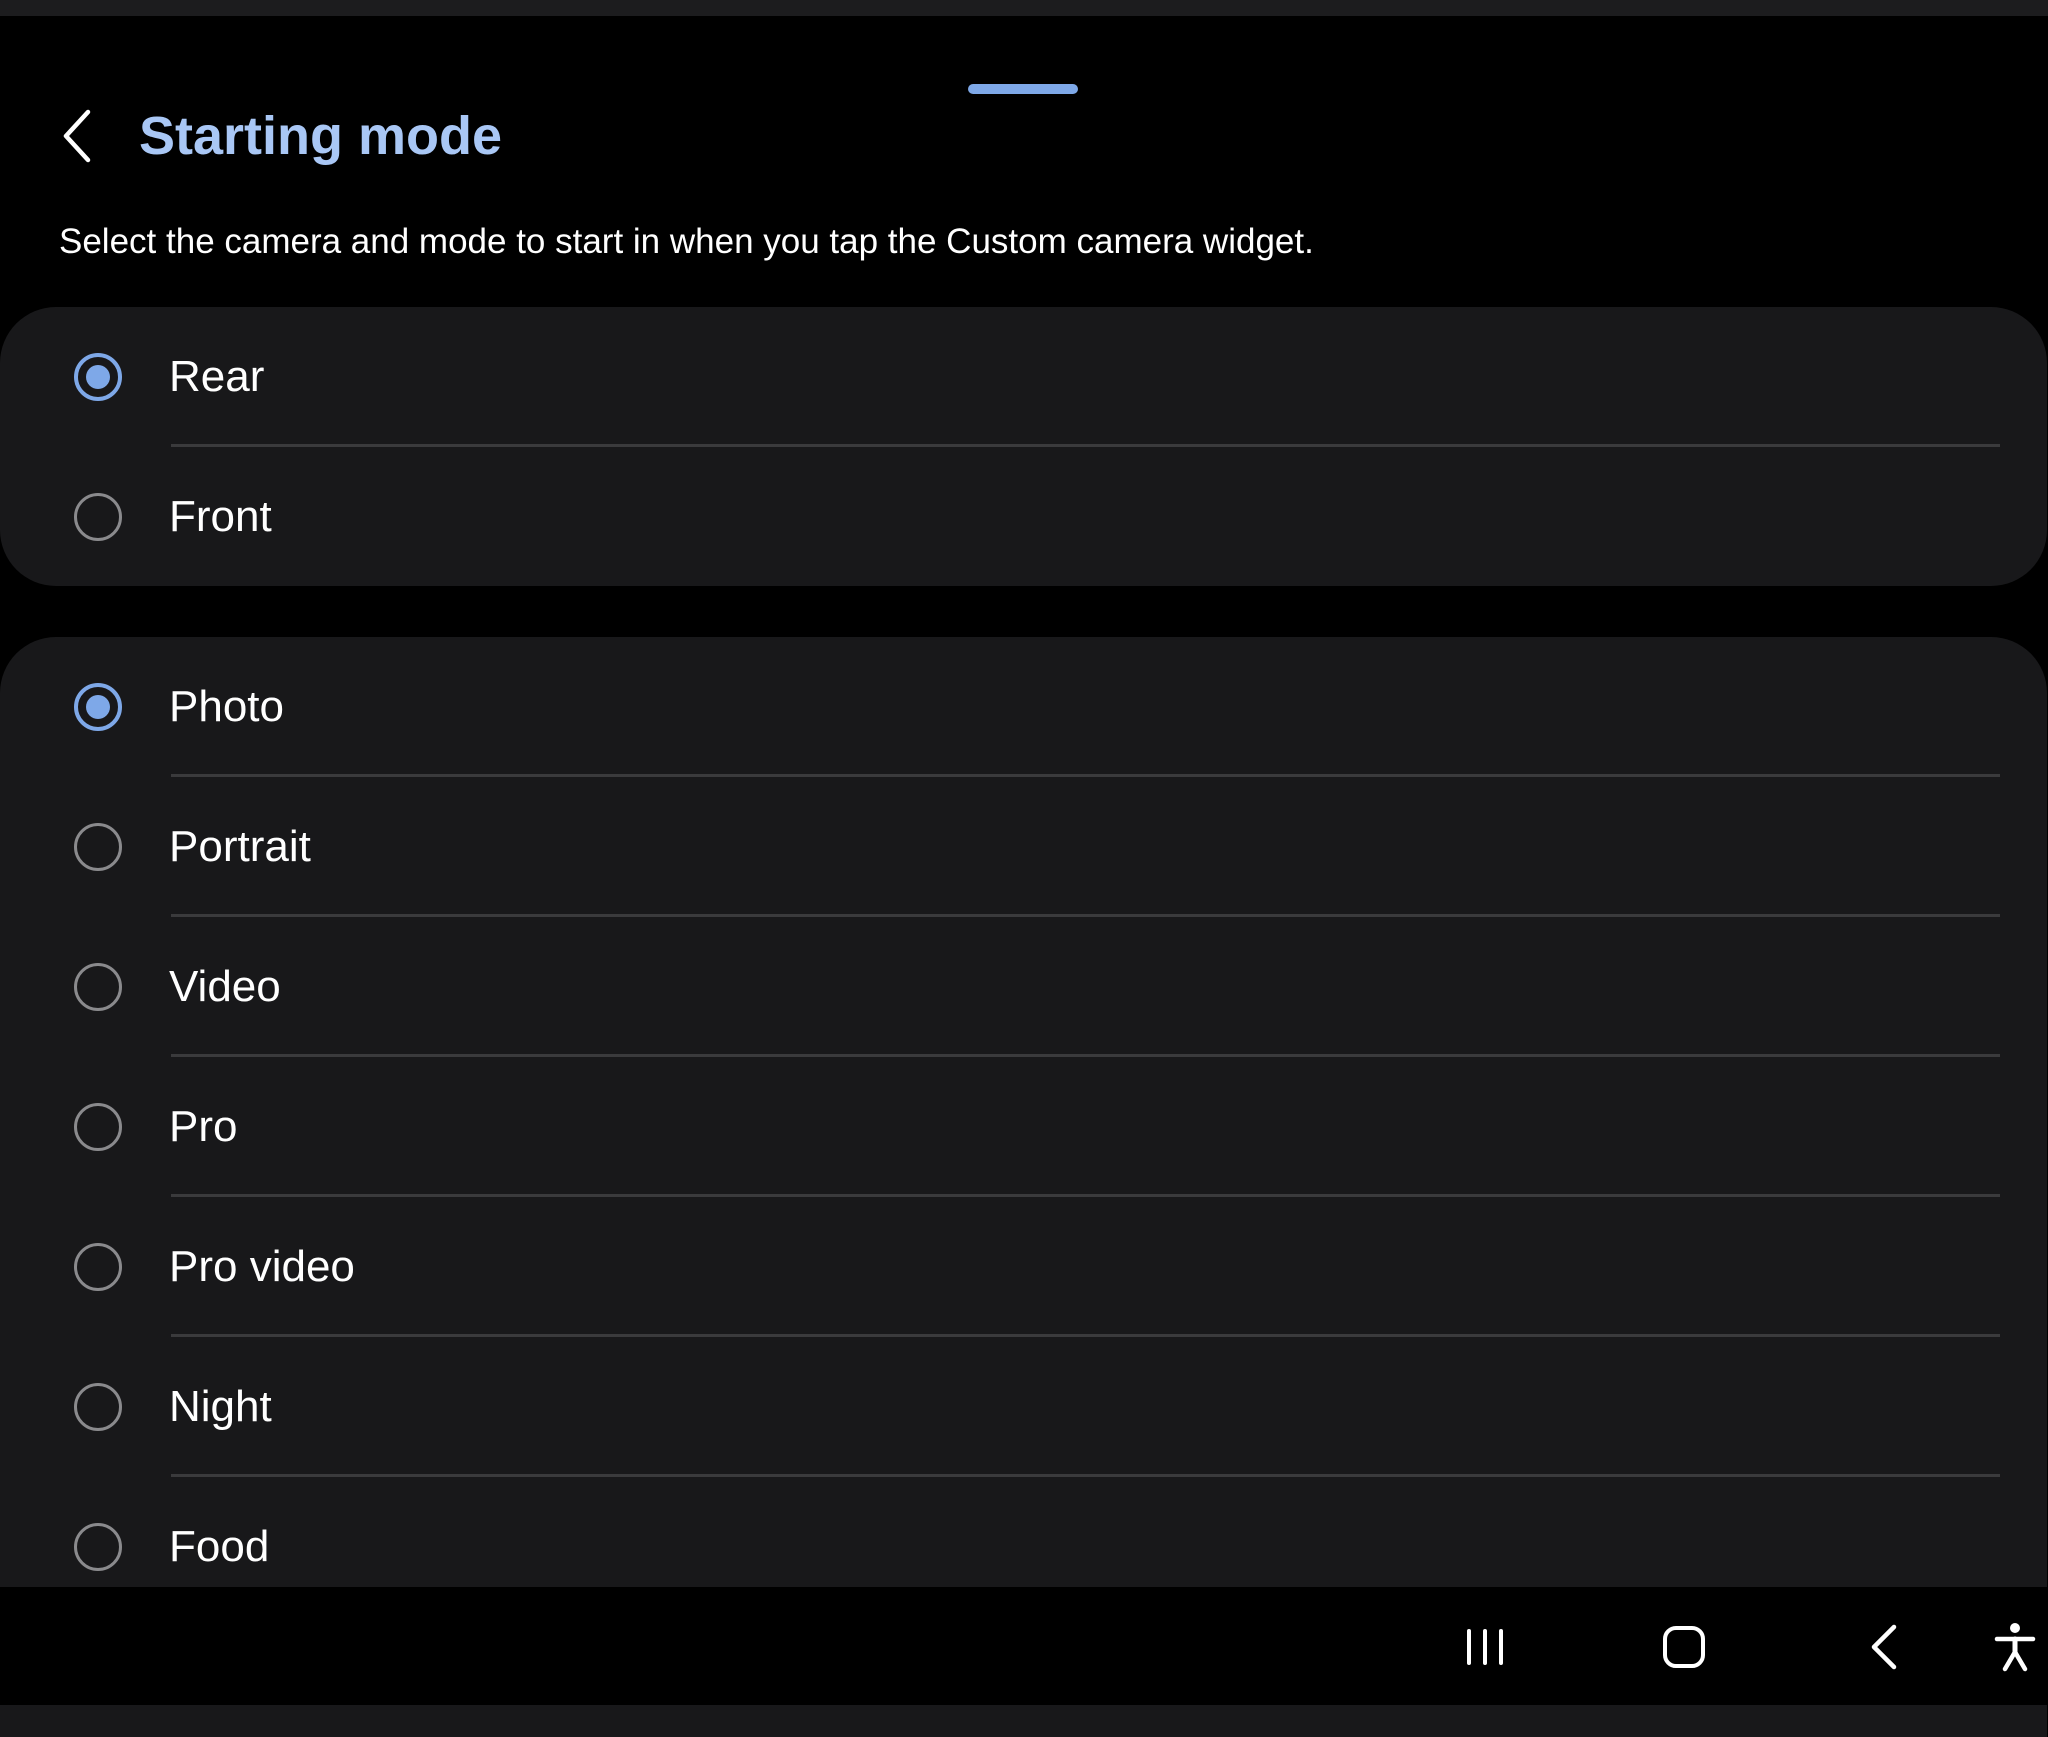 The image size is (2048, 1737). I want to click on option-label: Food, so click(219, 1546).